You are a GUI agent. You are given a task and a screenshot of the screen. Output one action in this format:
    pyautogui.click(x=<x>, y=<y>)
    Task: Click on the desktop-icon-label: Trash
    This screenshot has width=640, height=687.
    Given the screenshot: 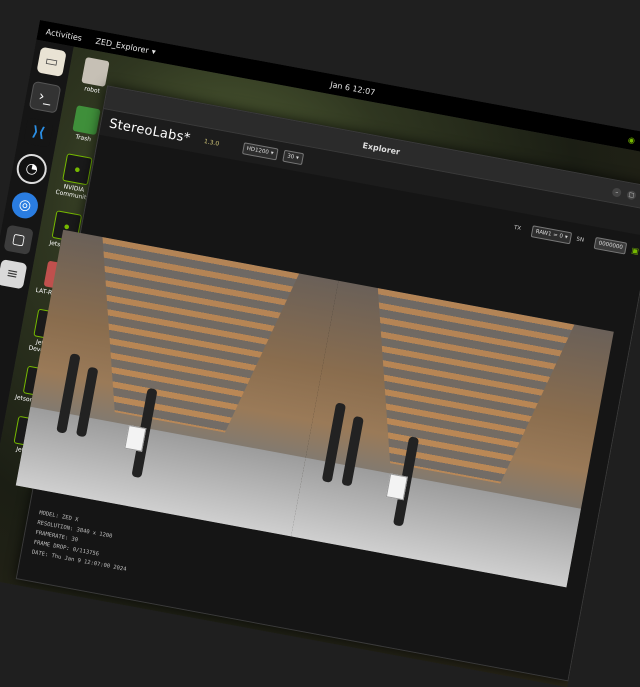 What is the action you would take?
    pyautogui.click(x=83, y=138)
    